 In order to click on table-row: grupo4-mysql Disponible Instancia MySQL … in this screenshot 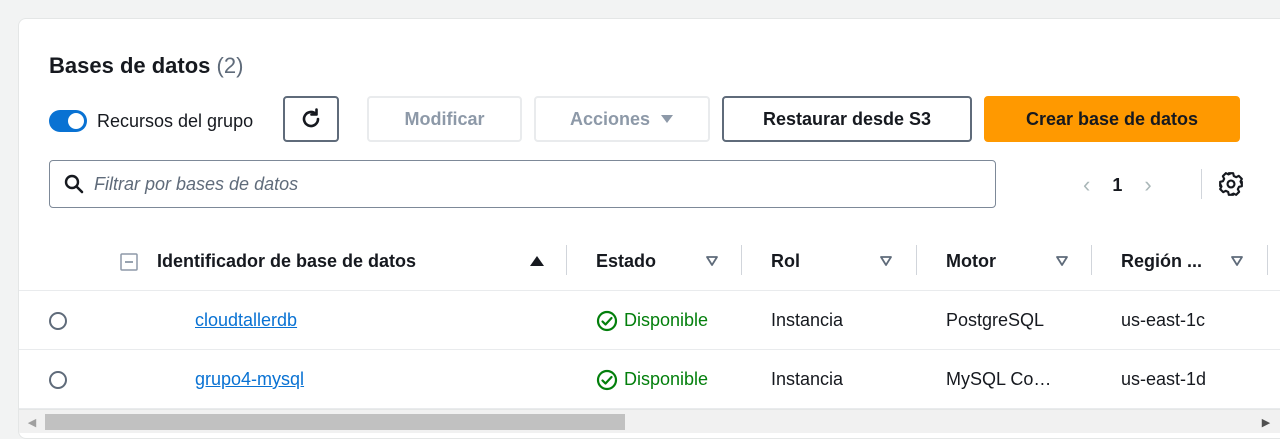, I will do `click(649, 379)`.